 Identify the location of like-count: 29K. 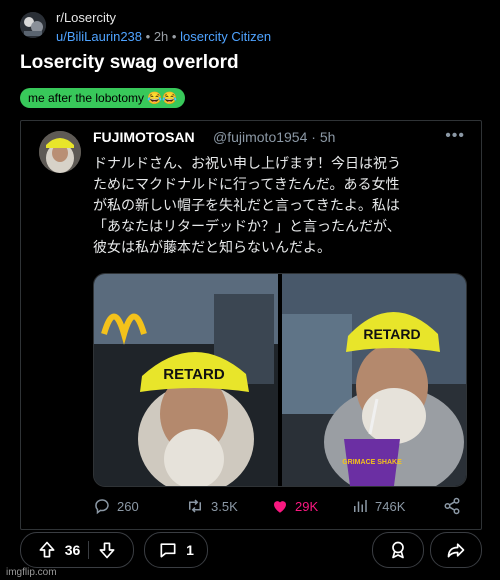
(307, 506).